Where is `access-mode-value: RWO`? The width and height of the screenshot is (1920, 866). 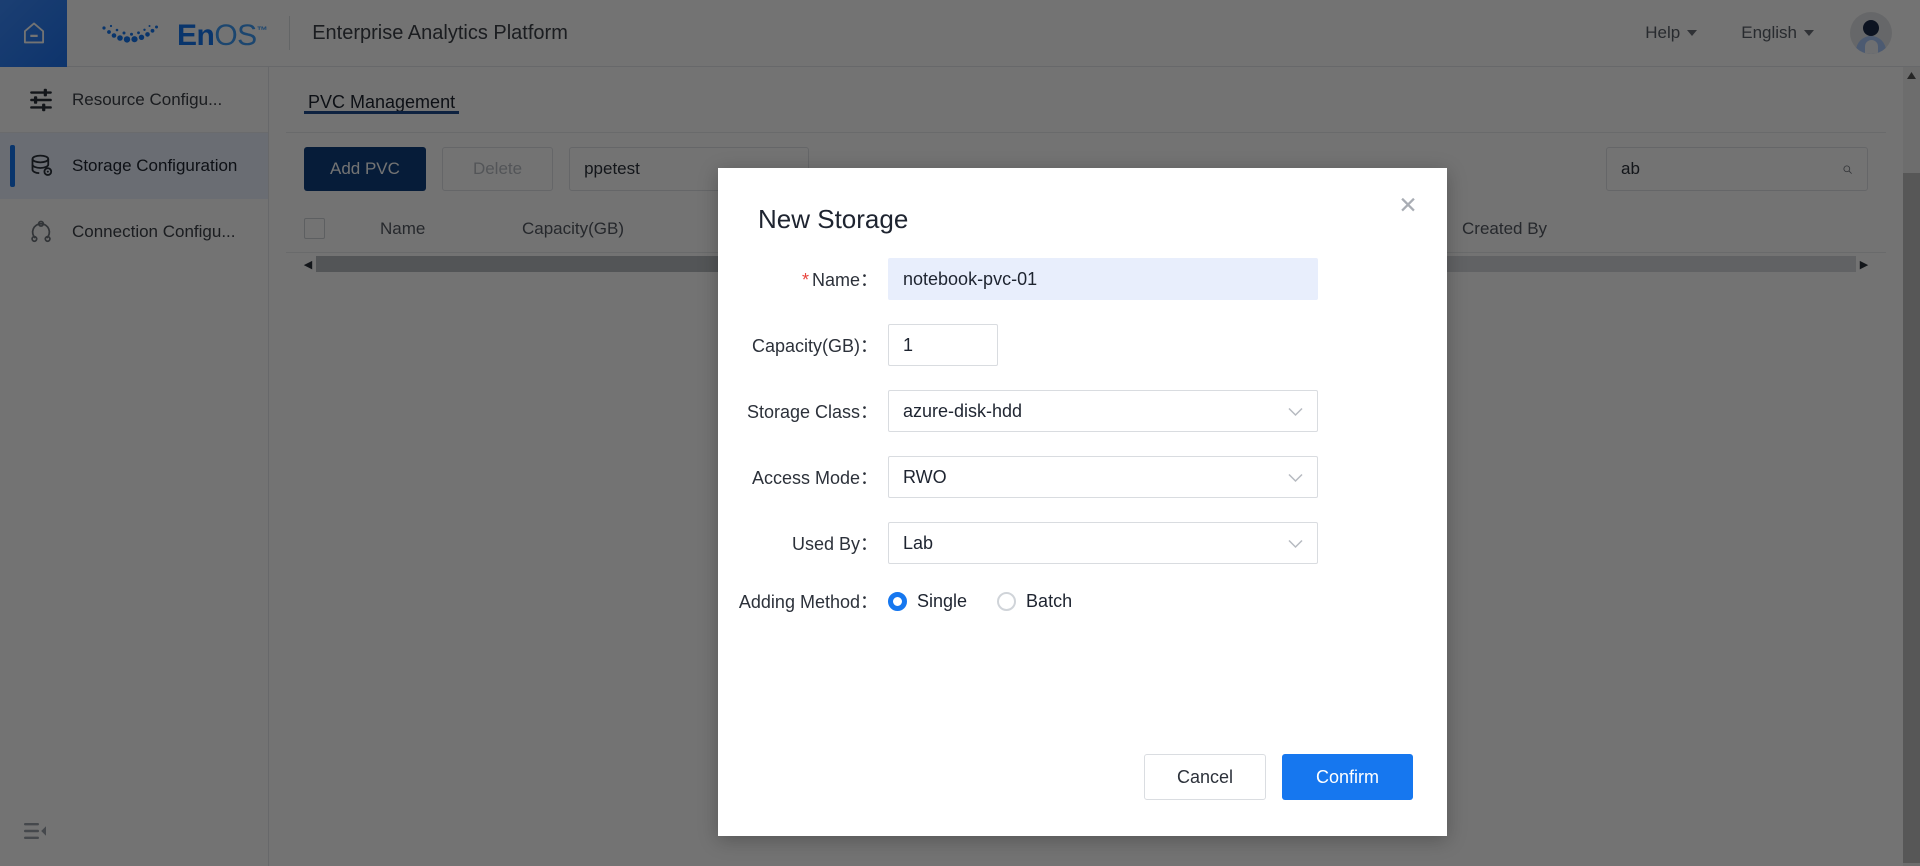 access-mode-value: RWO is located at coordinates (925, 476).